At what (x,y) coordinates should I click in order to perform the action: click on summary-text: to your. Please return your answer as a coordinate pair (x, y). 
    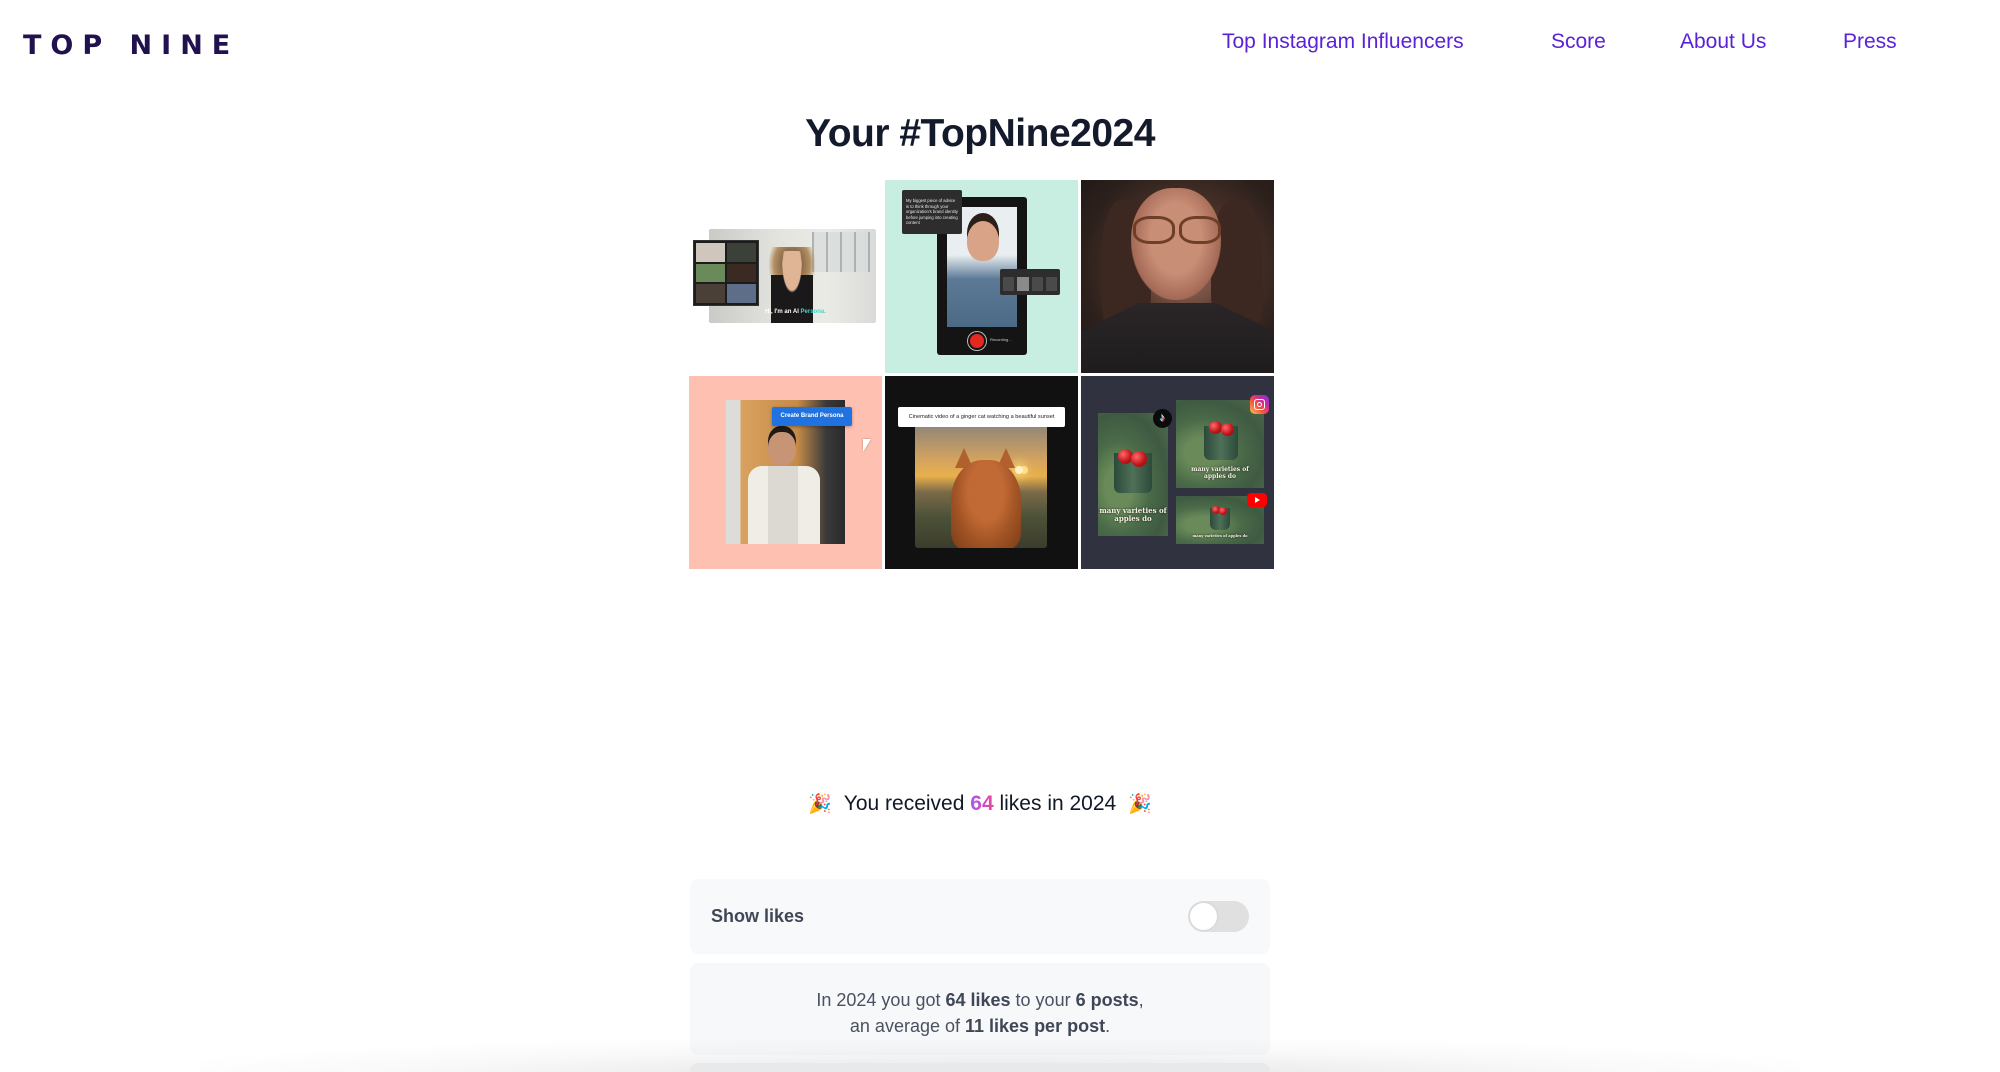
    Looking at the image, I should click on (1043, 1000).